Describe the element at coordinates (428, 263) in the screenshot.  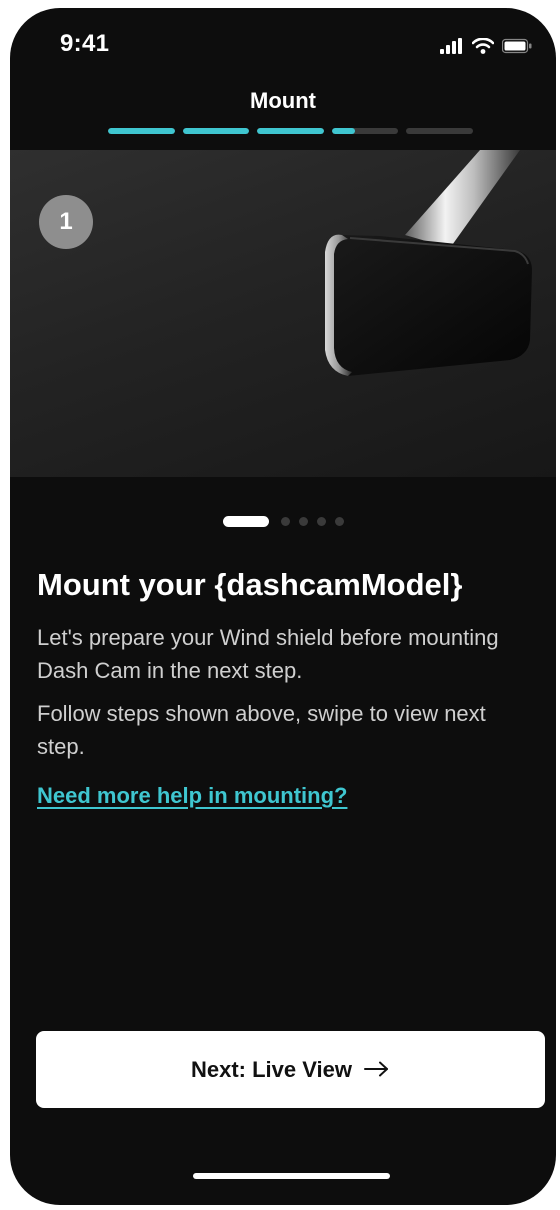
I see `dashcam-mount-illustration` at that location.